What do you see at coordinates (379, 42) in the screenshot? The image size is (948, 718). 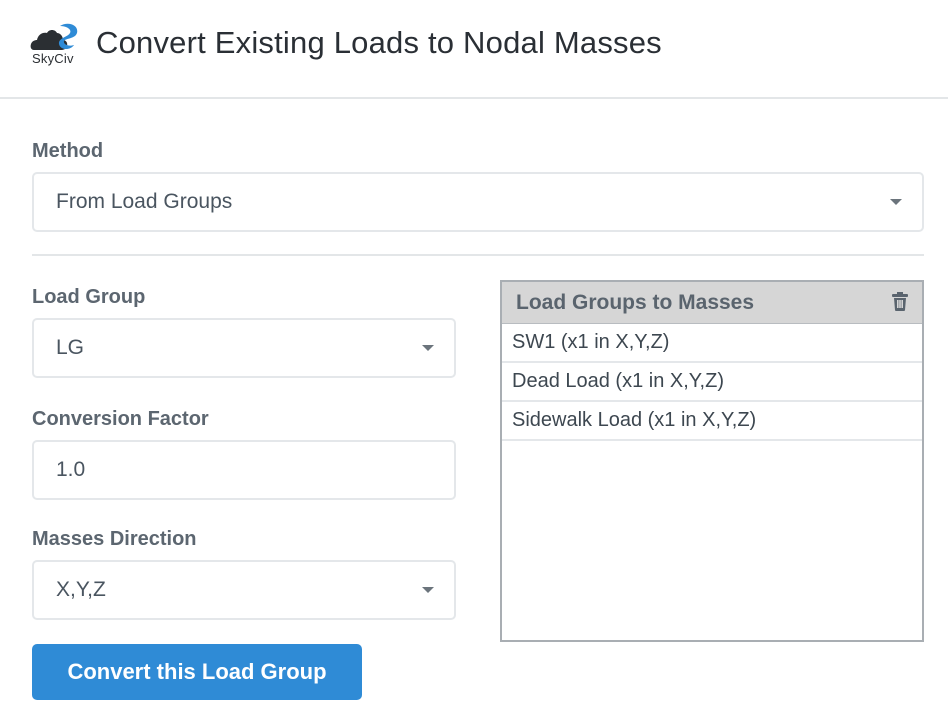 I see `page-title: Convert Existing Loads to Nodal Masses` at bounding box center [379, 42].